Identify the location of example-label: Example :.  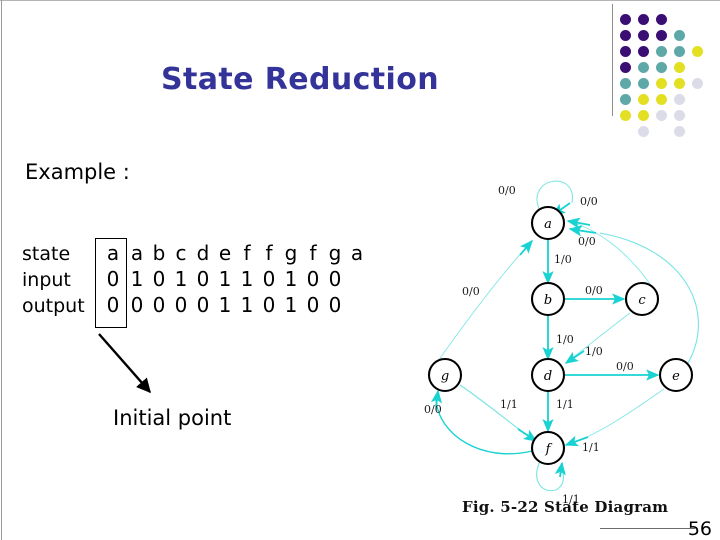
(77, 172).